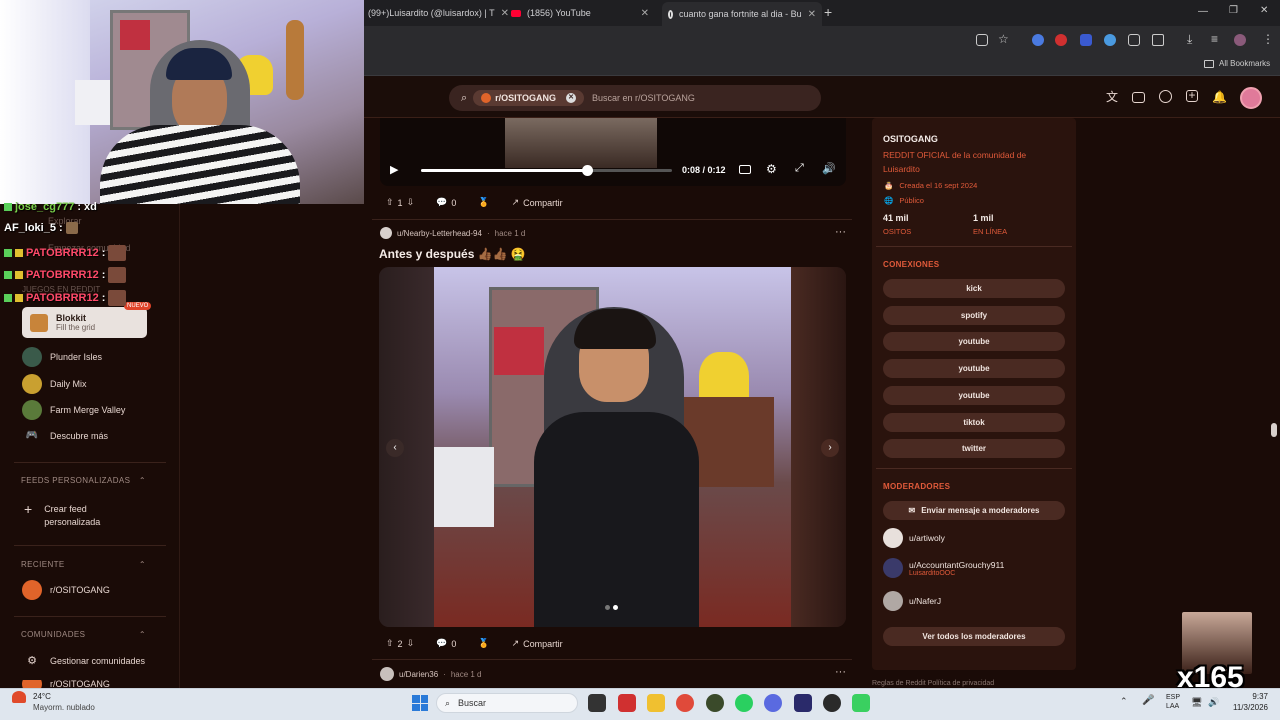  What do you see at coordinates (1165, 96) in the screenshot?
I see `chat-icon` at bounding box center [1165, 96].